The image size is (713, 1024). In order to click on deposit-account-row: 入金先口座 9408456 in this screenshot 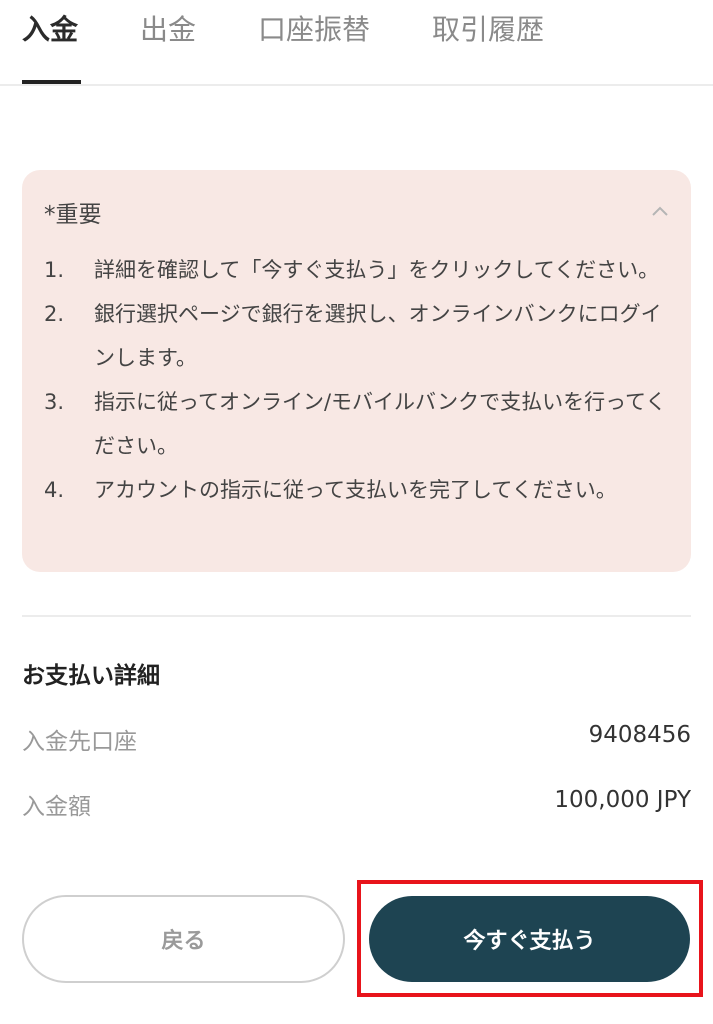, I will do `click(356, 742)`.